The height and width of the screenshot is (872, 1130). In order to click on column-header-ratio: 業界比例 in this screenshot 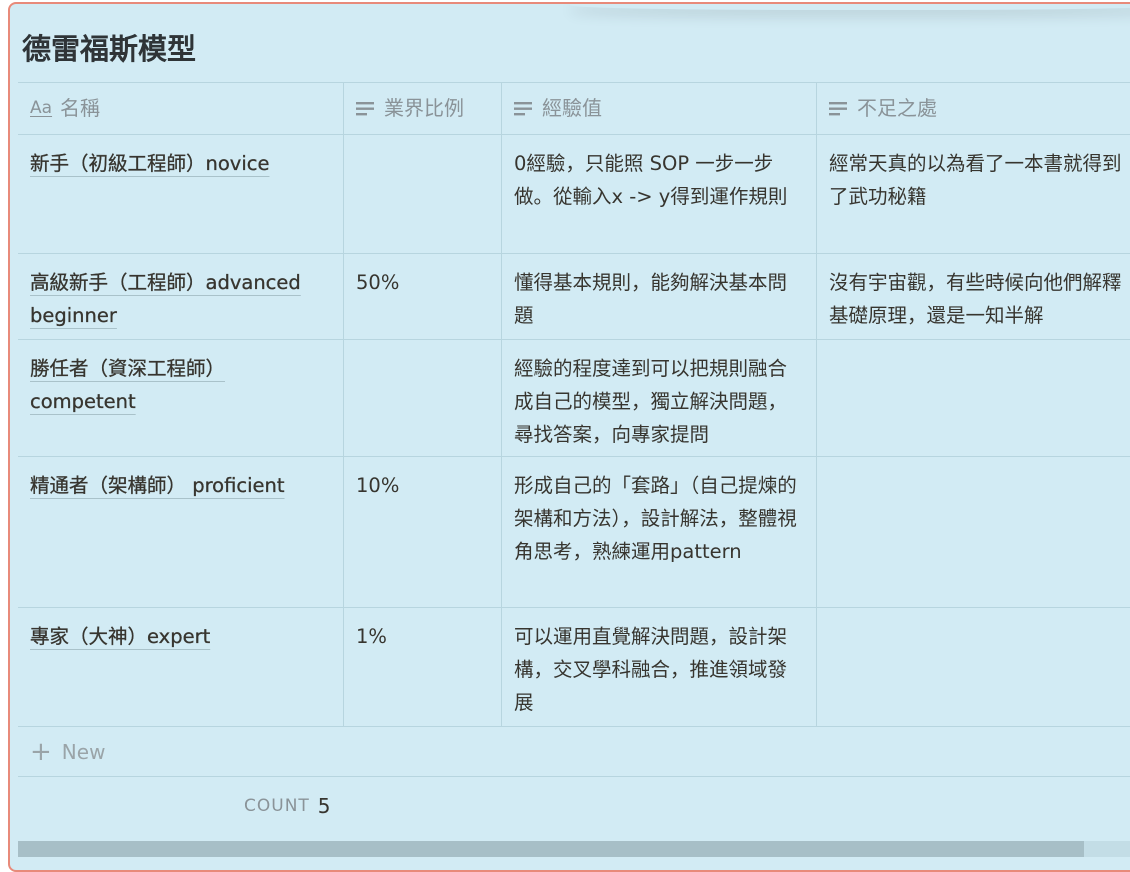, I will do `click(423, 108)`.